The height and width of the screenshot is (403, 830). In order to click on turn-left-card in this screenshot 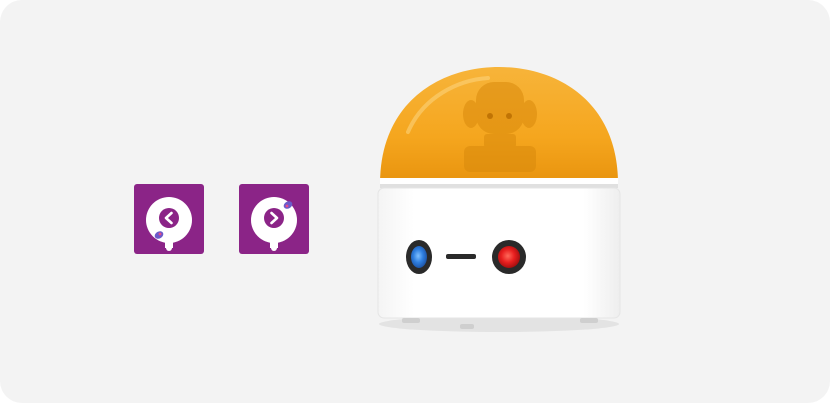, I will do `click(169, 219)`.